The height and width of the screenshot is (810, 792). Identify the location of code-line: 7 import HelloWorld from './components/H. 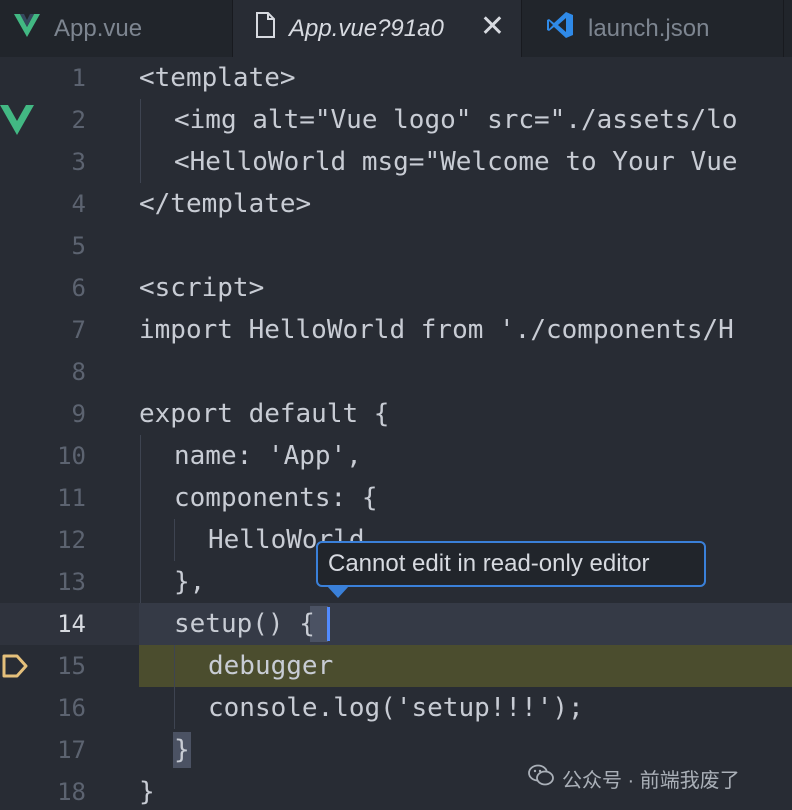
(396, 330).